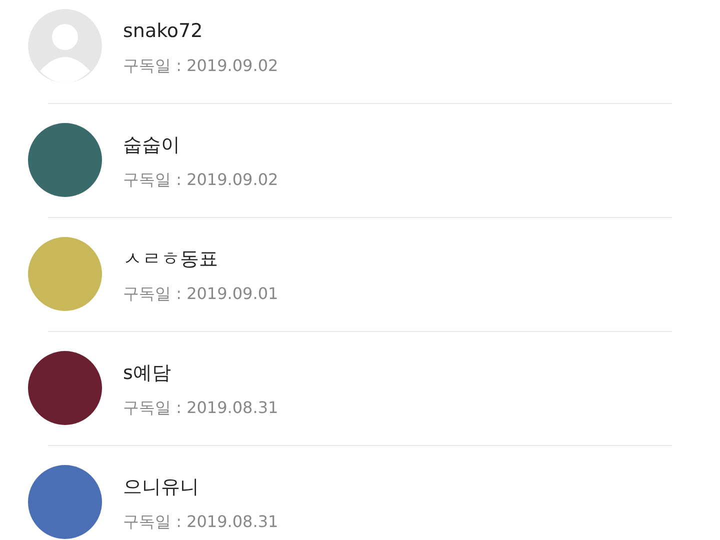  Describe the element at coordinates (65, 46) in the screenshot. I see `default-avatar-icon` at that location.